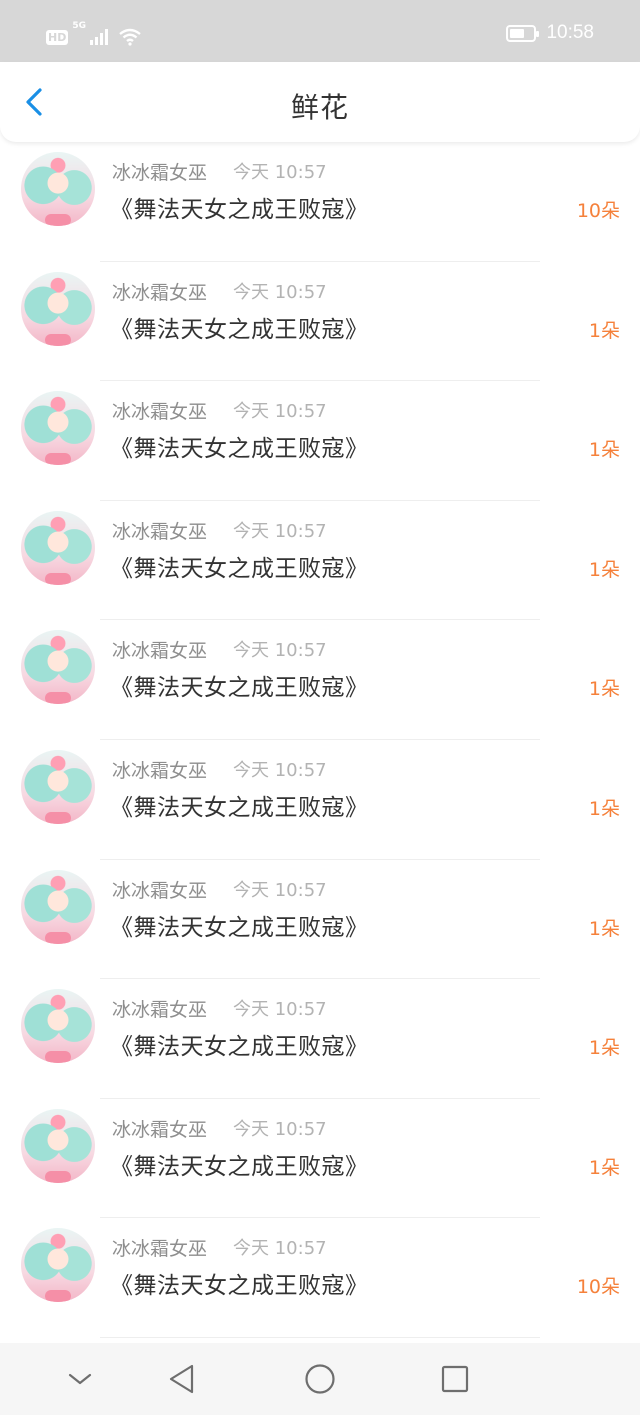  I want to click on nav-recents-button, so click(455, 1379).